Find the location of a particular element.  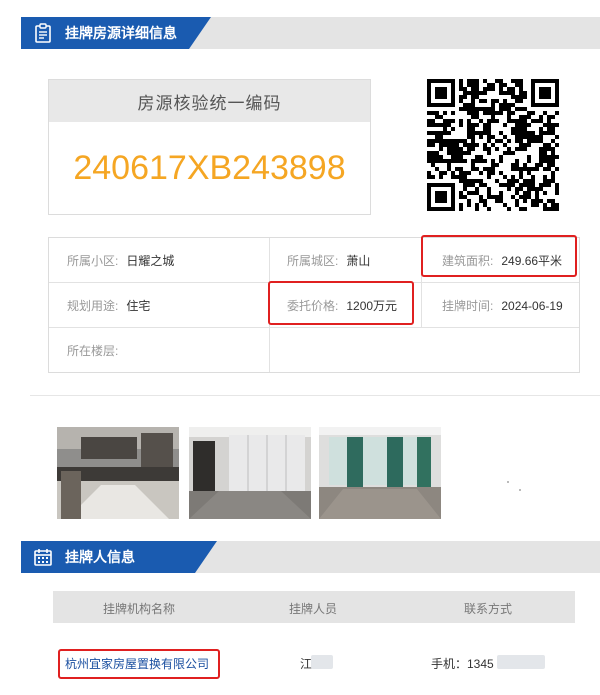

contact-method-header: 联系方式 is located at coordinates (488, 609).